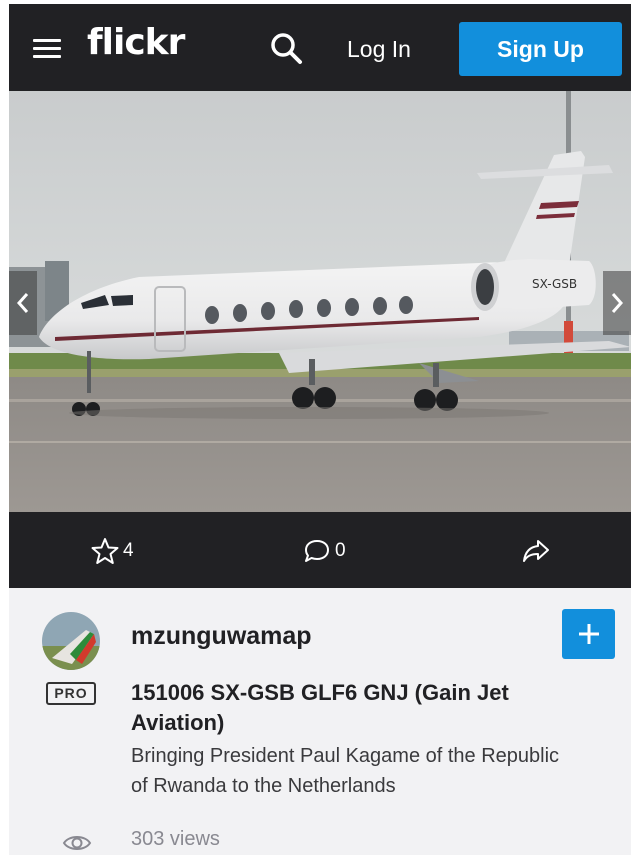 The width and height of the screenshot is (631, 855). What do you see at coordinates (540, 49) in the screenshot?
I see `signup-button: Sign Up` at bounding box center [540, 49].